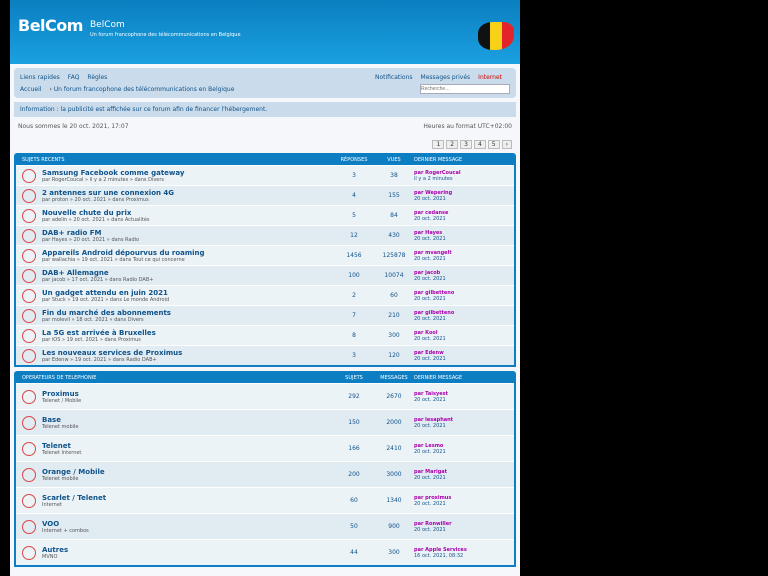 This screenshot has width=768, height=576. What do you see at coordinates (394, 77) in the screenshot?
I see `nav-notifications: Notifications` at bounding box center [394, 77].